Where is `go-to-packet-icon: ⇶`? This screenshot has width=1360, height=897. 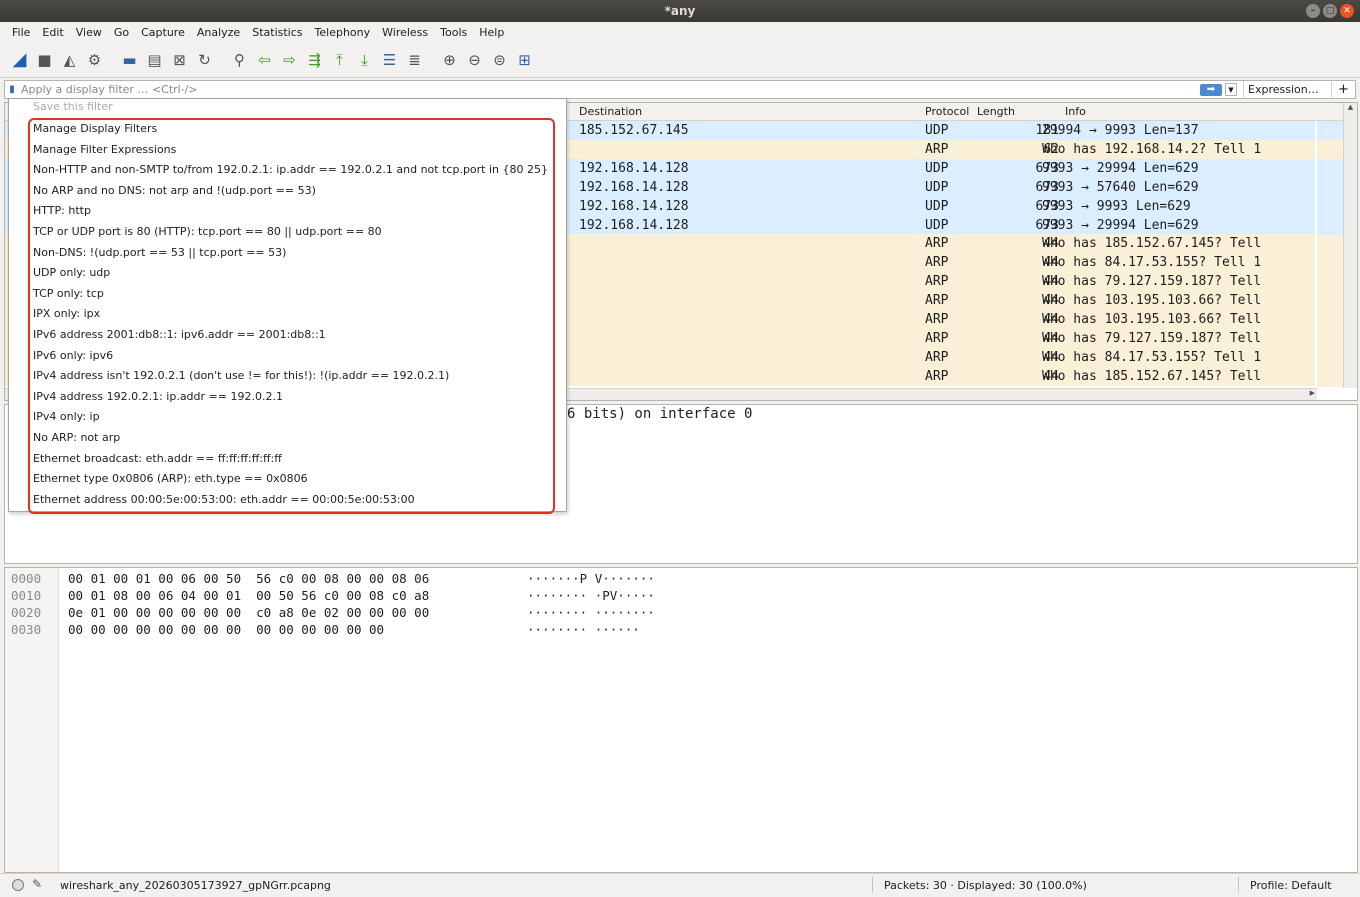 go-to-packet-icon: ⇶ is located at coordinates (314, 60).